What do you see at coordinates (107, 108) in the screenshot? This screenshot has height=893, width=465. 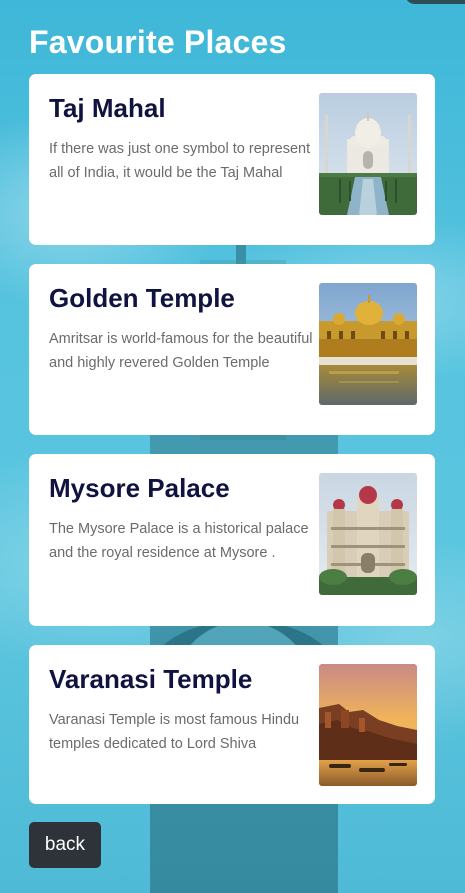 I see `place-title: Taj Mahal` at bounding box center [107, 108].